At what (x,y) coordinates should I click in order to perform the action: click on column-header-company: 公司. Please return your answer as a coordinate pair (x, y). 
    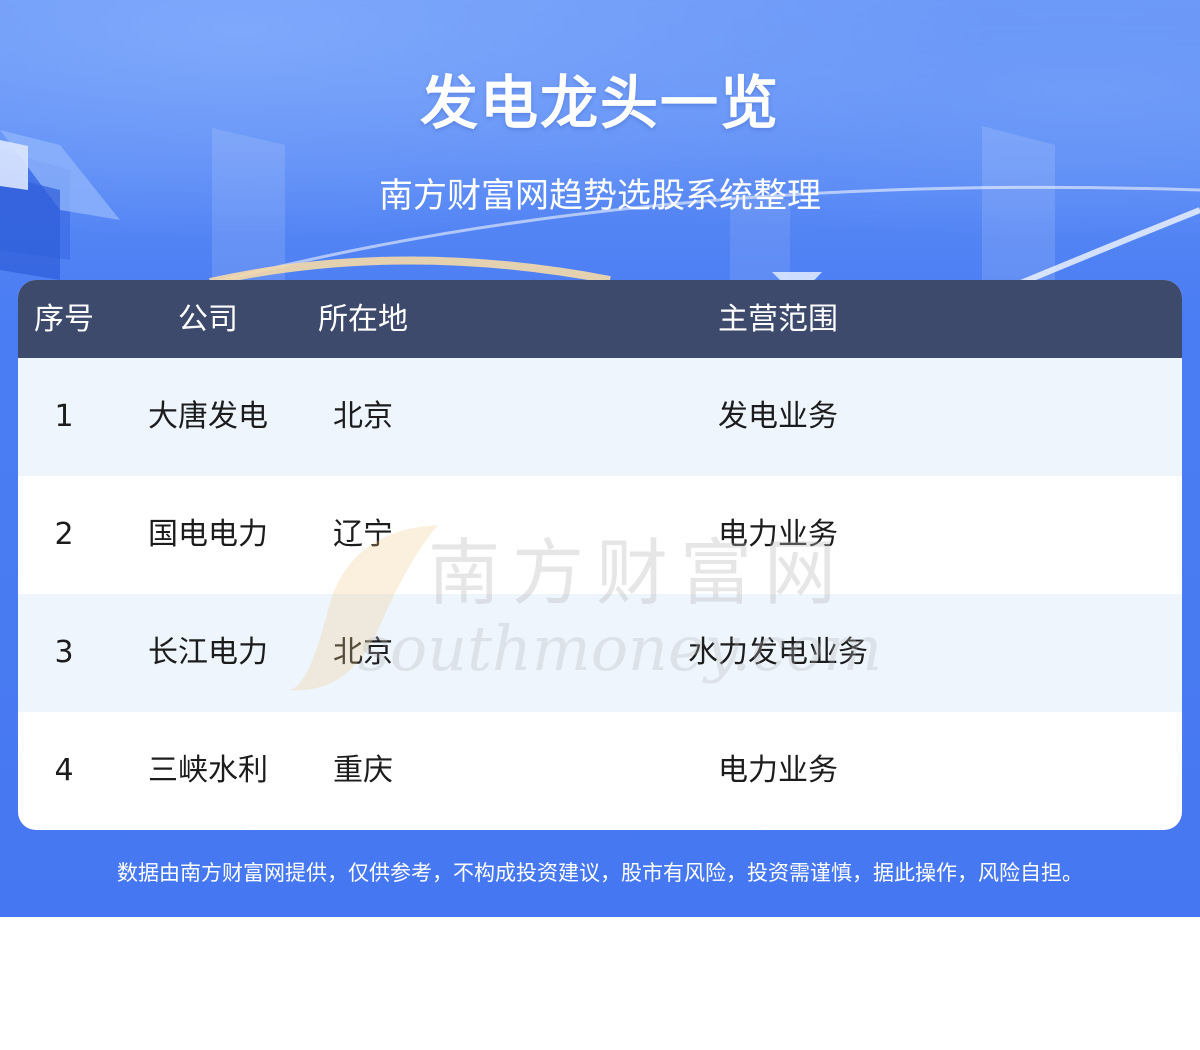
    Looking at the image, I should click on (208, 319).